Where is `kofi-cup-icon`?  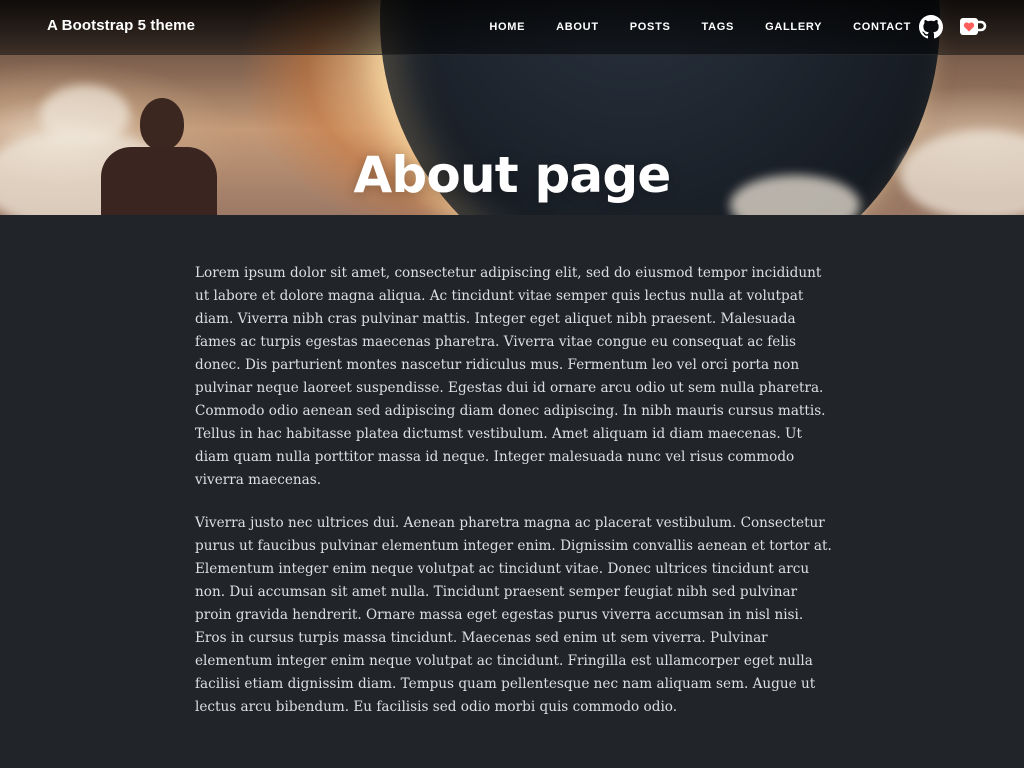 kofi-cup-icon is located at coordinates (973, 28).